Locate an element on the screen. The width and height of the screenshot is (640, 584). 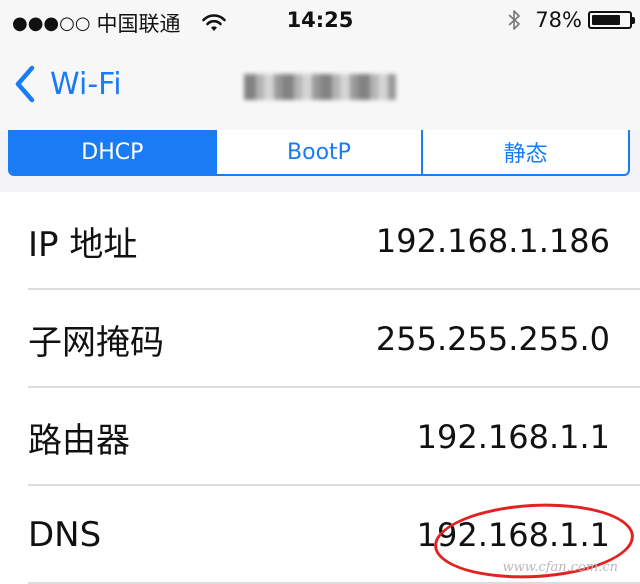
status-bar: ●●●○○ 中国联通 14:25 78% is located at coordinates (320, 21).